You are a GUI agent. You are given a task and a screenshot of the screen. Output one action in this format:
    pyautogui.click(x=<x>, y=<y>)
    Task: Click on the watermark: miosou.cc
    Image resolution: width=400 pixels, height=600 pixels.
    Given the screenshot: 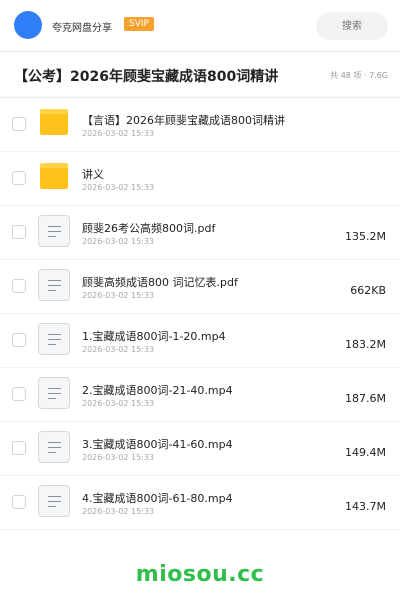 What is the action you would take?
    pyautogui.click(x=200, y=574)
    